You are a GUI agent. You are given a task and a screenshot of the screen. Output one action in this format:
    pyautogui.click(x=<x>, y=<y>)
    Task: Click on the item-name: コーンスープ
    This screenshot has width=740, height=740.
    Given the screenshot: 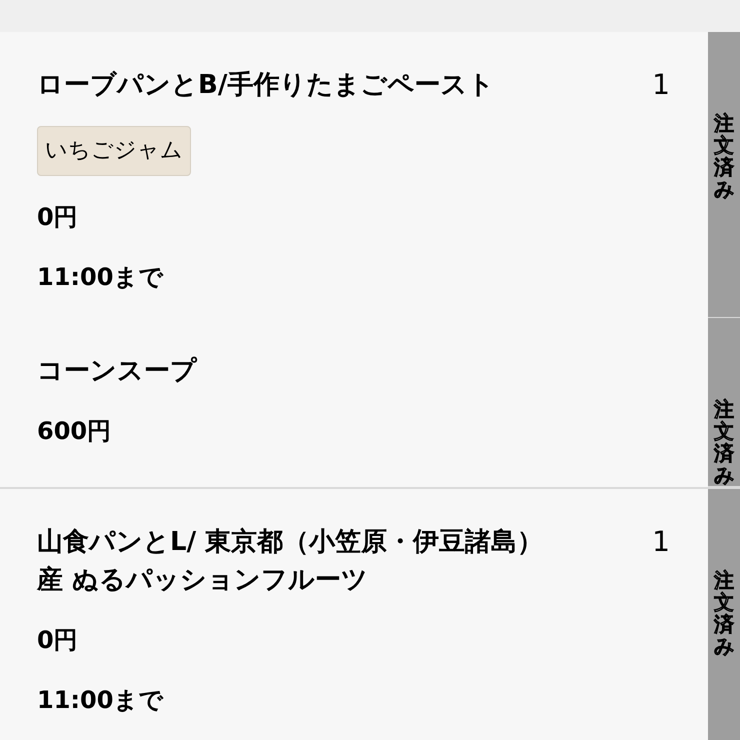 What is the action you would take?
    pyautogui.click(x=117, y=371)
    